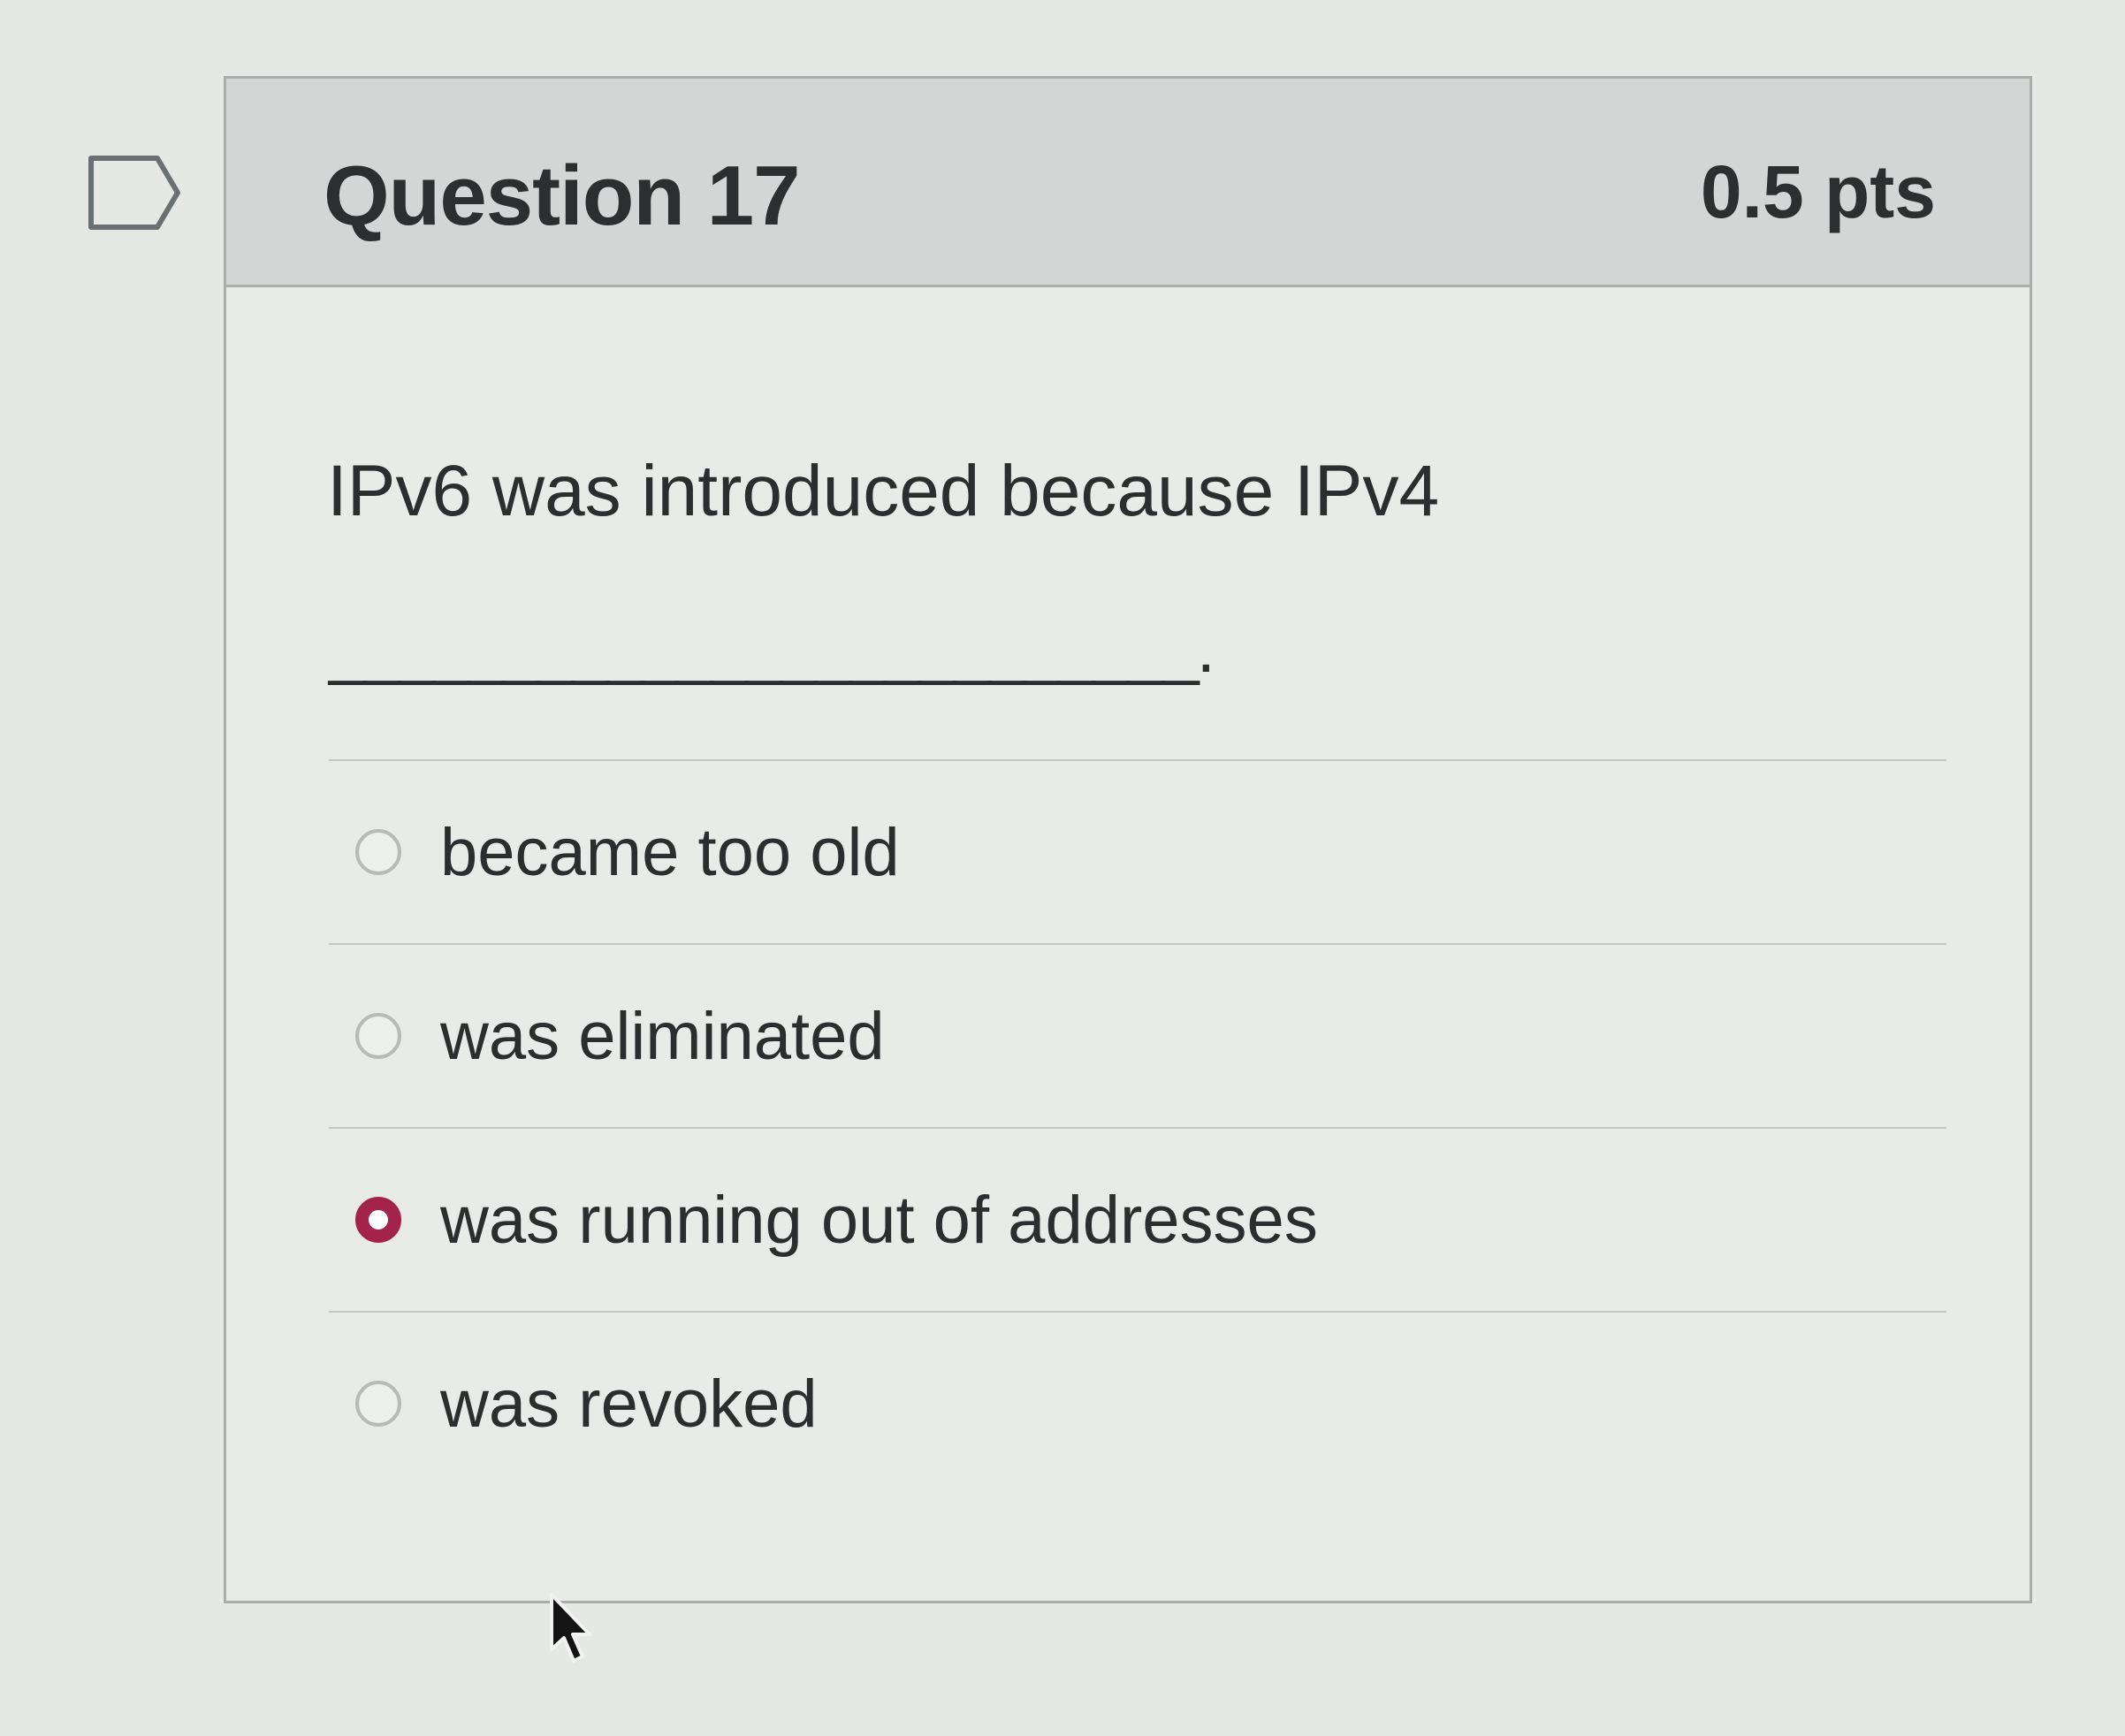 The width and height of the screenshot is (2125, 1736). What do you see at coordinates (662, 1036) in the screenshot?
I see `answer-label: was eliminated` at bounding box center [662, 1036].